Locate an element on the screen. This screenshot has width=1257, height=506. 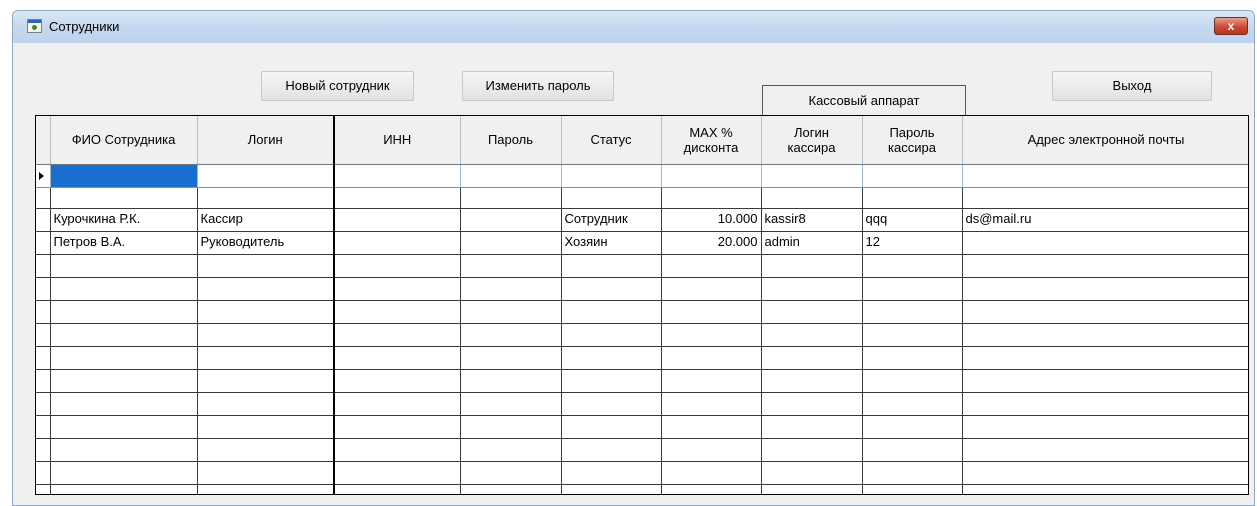
col-header-login: Логин is located at coordinates (266, 140).